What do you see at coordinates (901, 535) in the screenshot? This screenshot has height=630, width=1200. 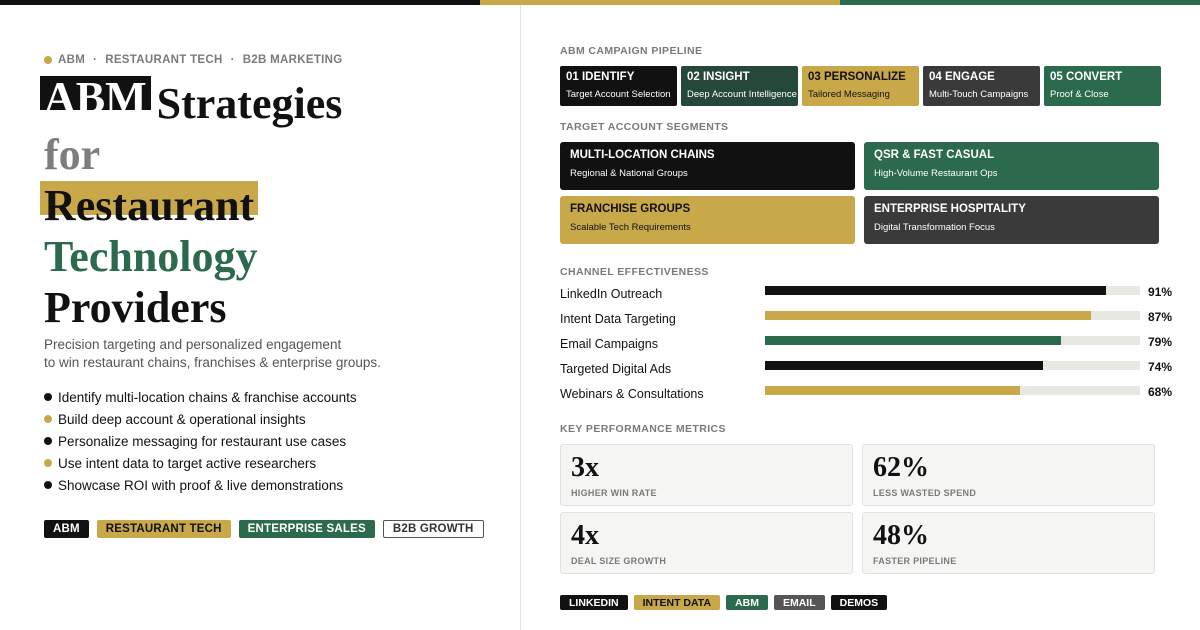 I see `metric-value: 48%` at bounding box center [901, 535].